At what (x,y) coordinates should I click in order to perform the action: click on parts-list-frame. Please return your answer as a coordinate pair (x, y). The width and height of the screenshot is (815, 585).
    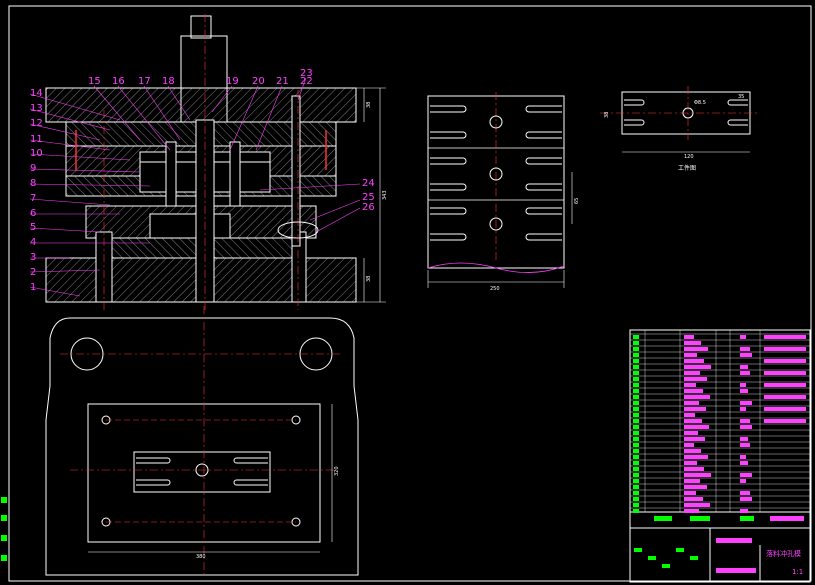
    Looking at the image, I should click on (720, 456).